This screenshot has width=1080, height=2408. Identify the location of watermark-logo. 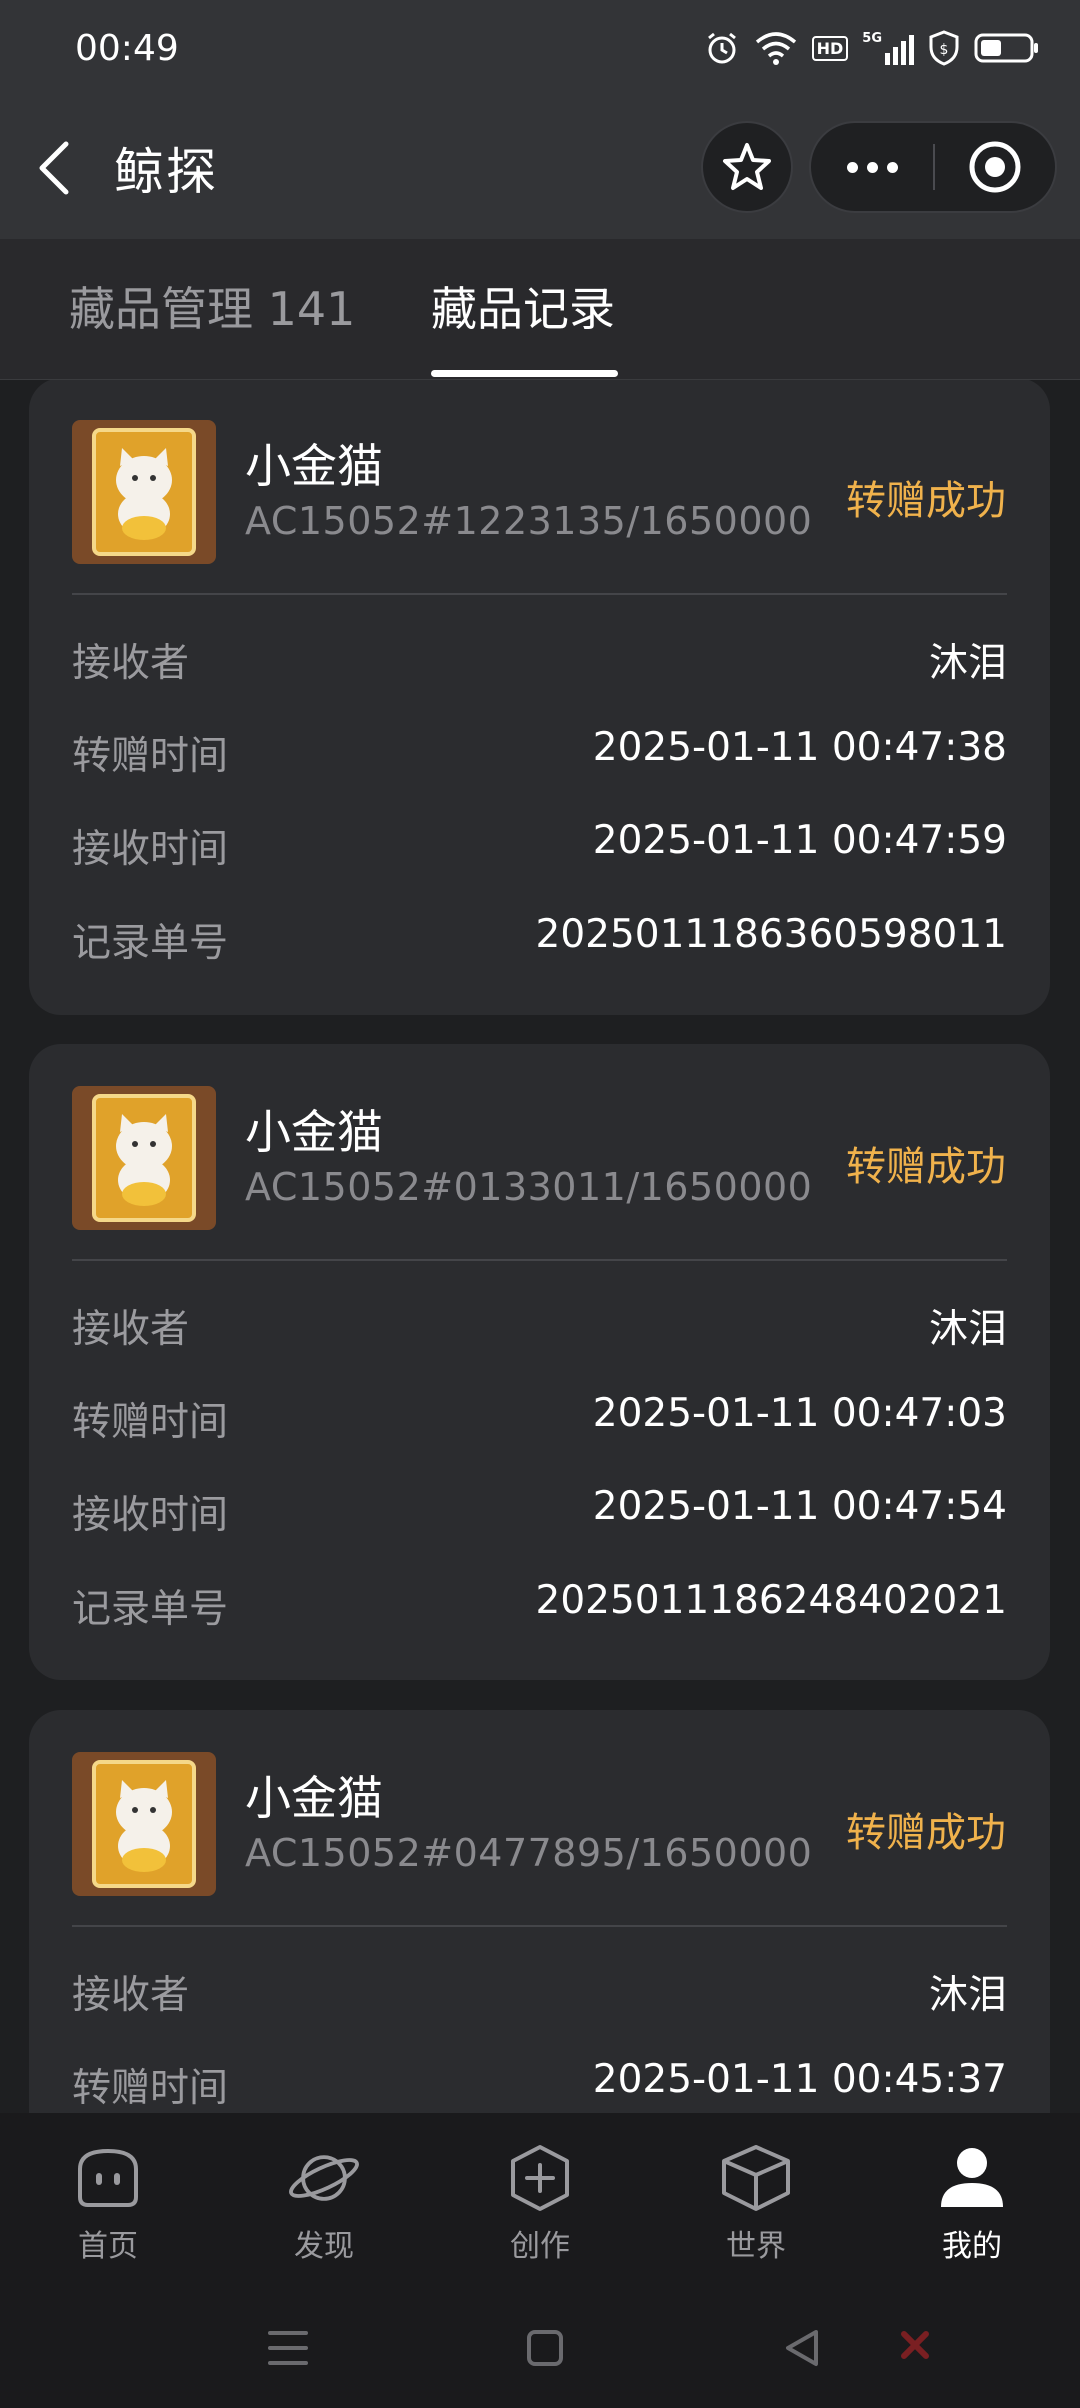
(915, 2345).